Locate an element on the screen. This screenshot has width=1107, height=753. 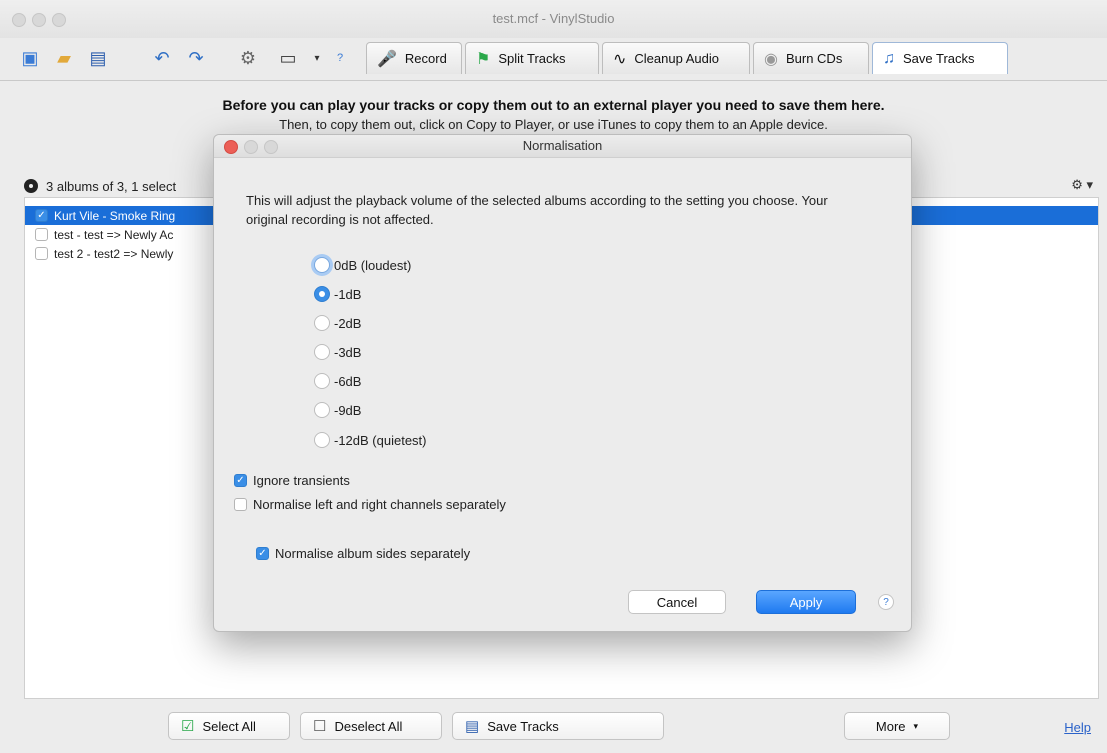
radio-minus-3db: -3dB is located at coordinates (337, 352).